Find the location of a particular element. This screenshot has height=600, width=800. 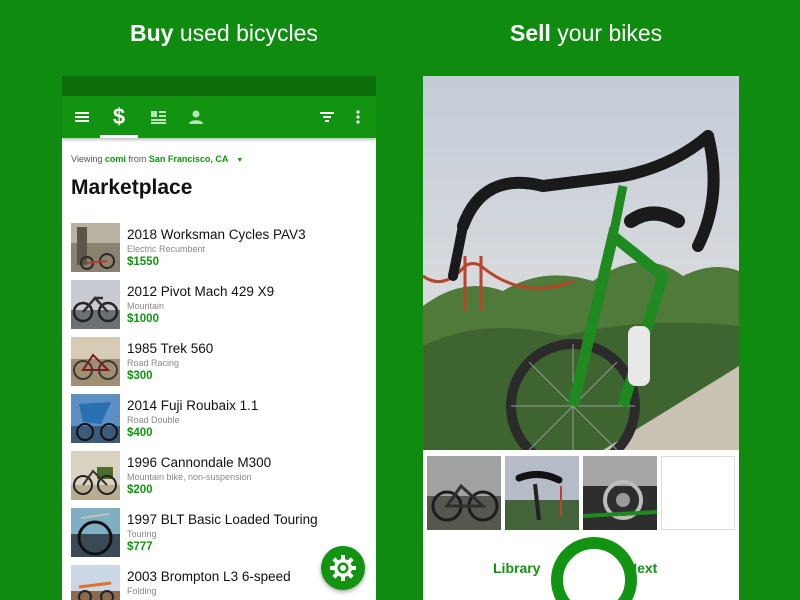

viewing-prefix: Viewing is located at coordinates (88, 159).